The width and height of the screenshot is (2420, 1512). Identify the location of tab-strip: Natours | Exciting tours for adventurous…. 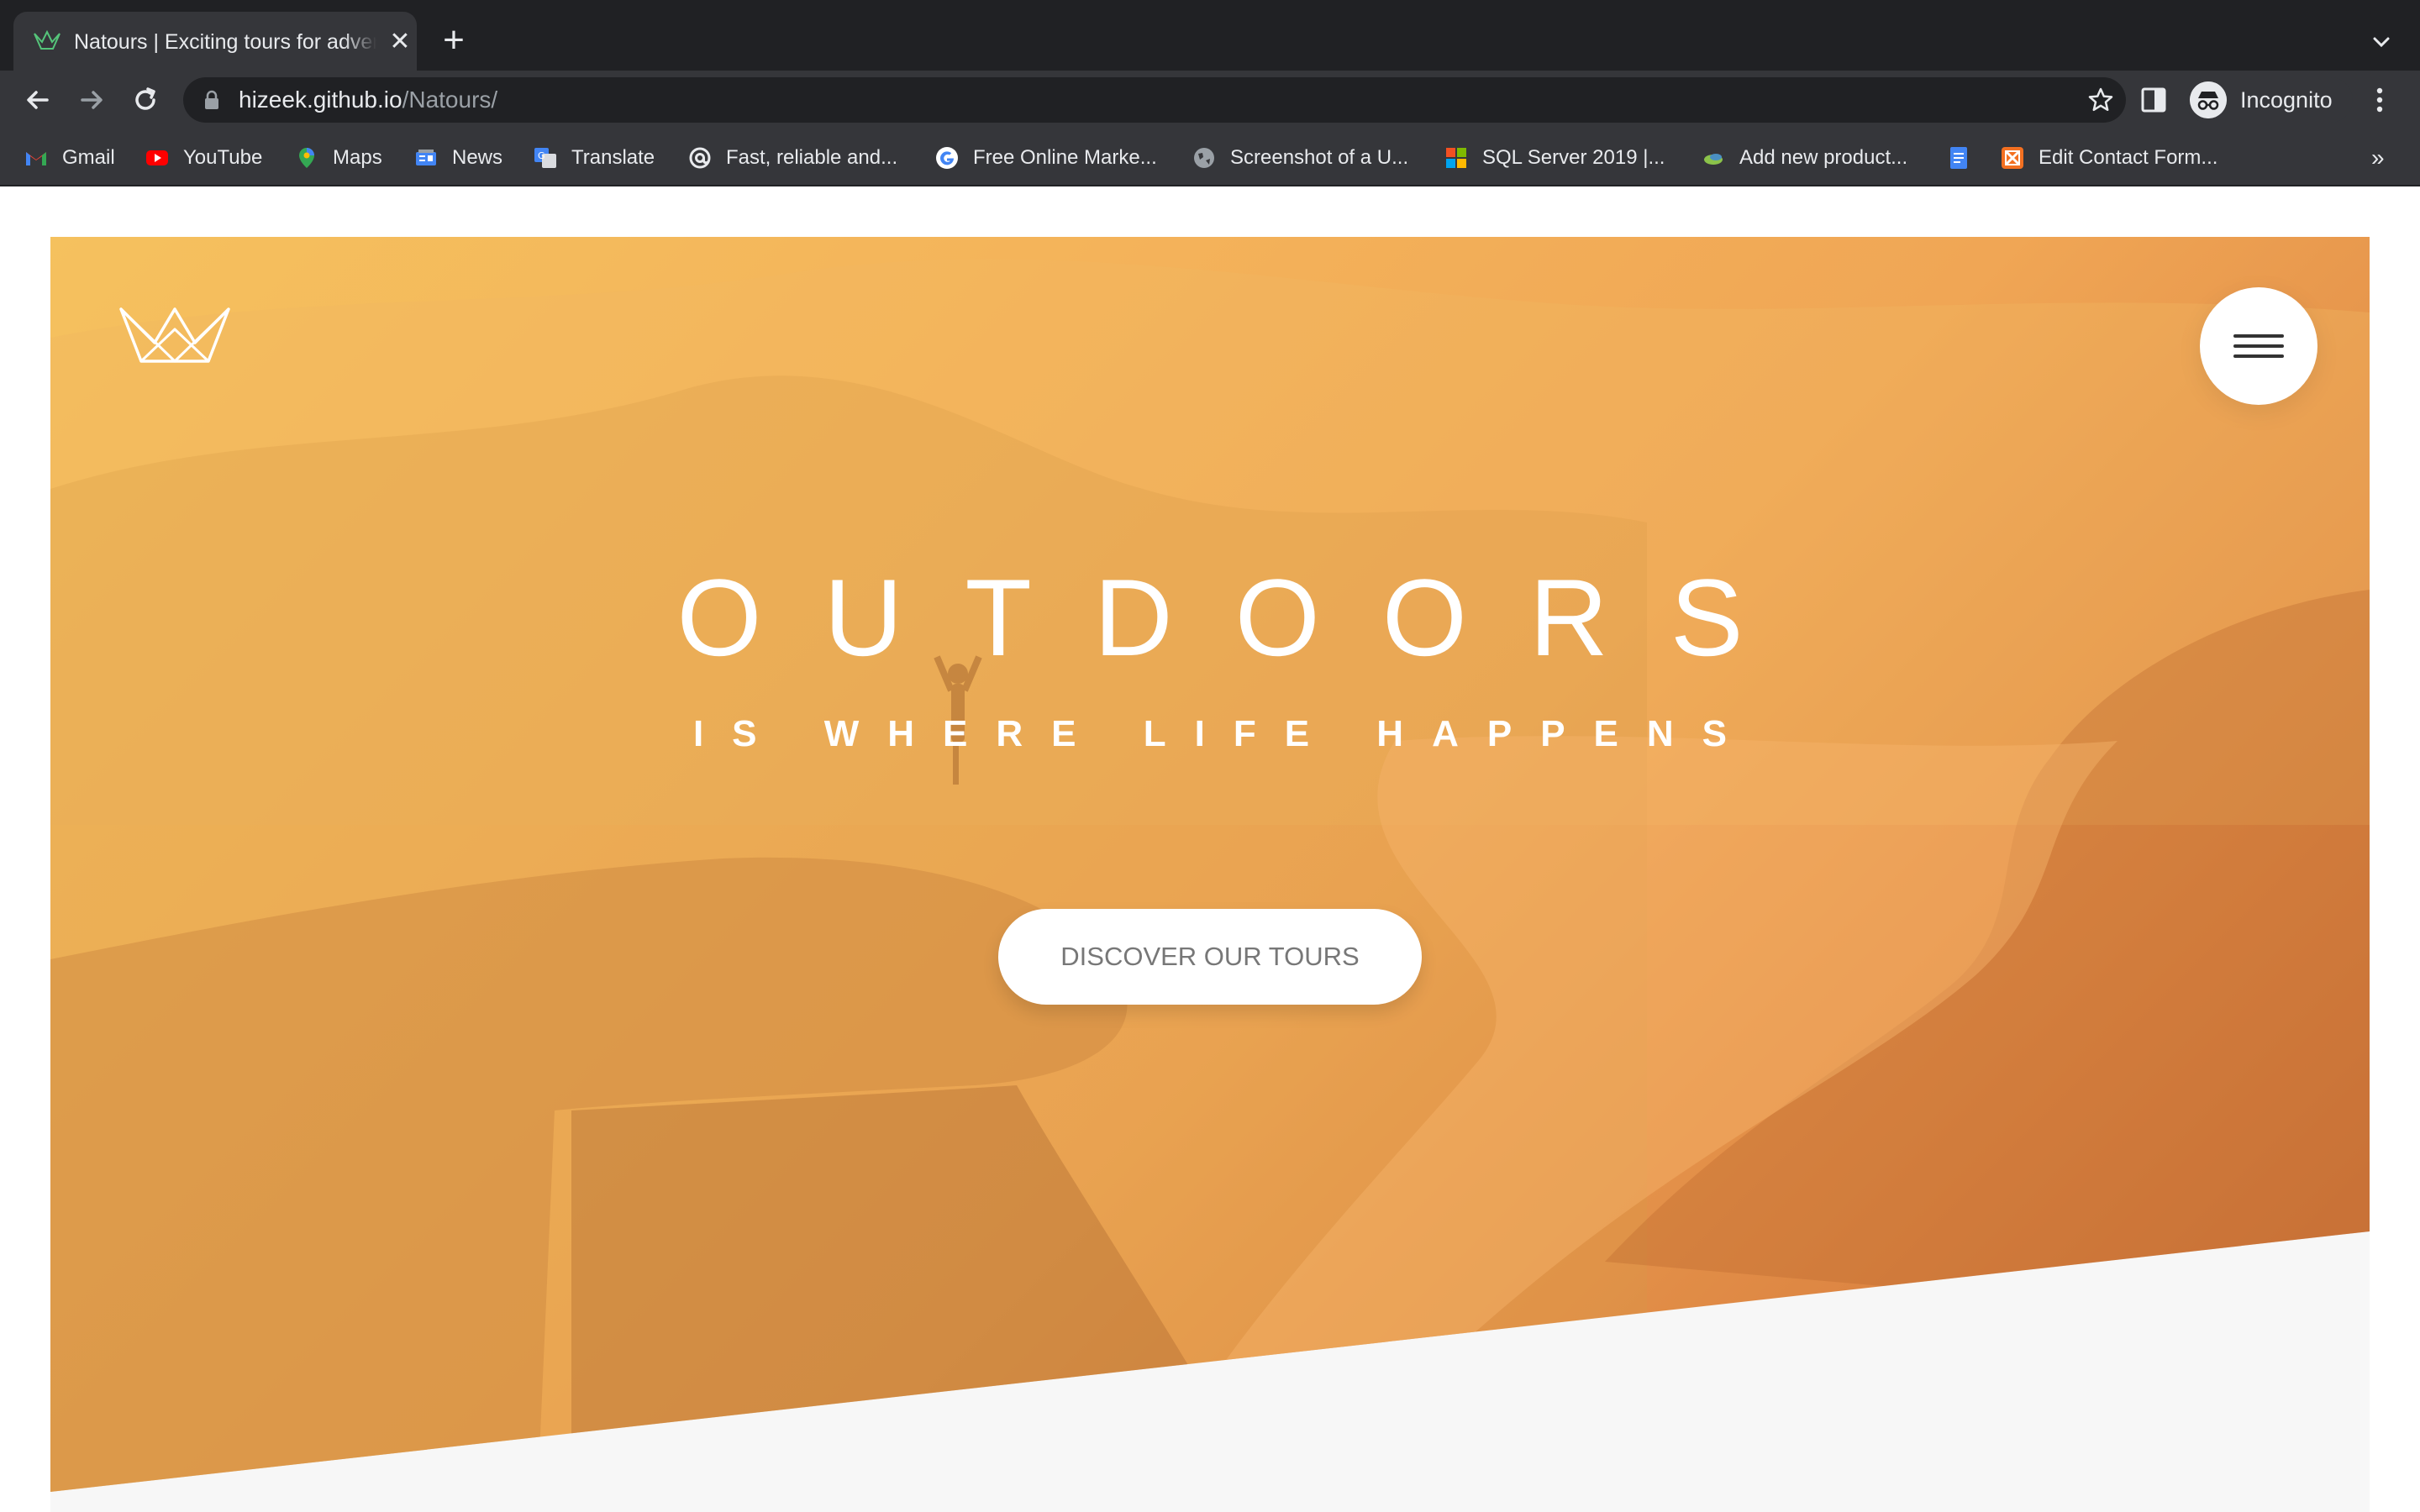
(1210, 35).